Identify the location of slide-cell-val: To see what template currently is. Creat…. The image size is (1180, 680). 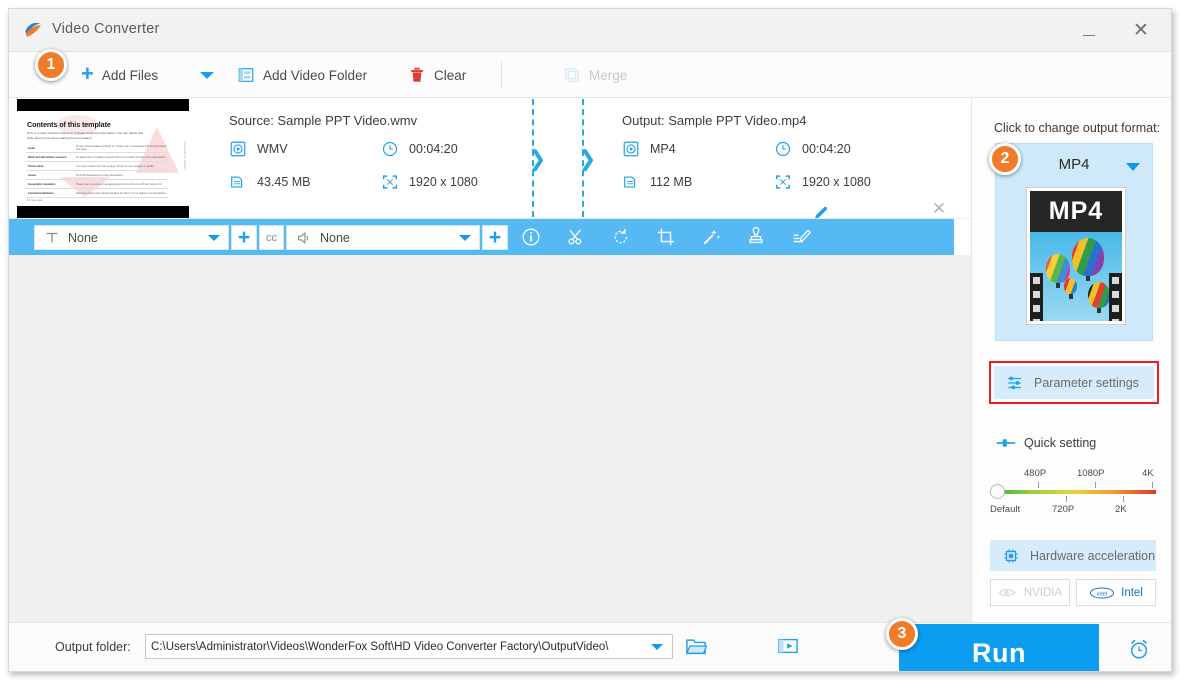
(121, 148).